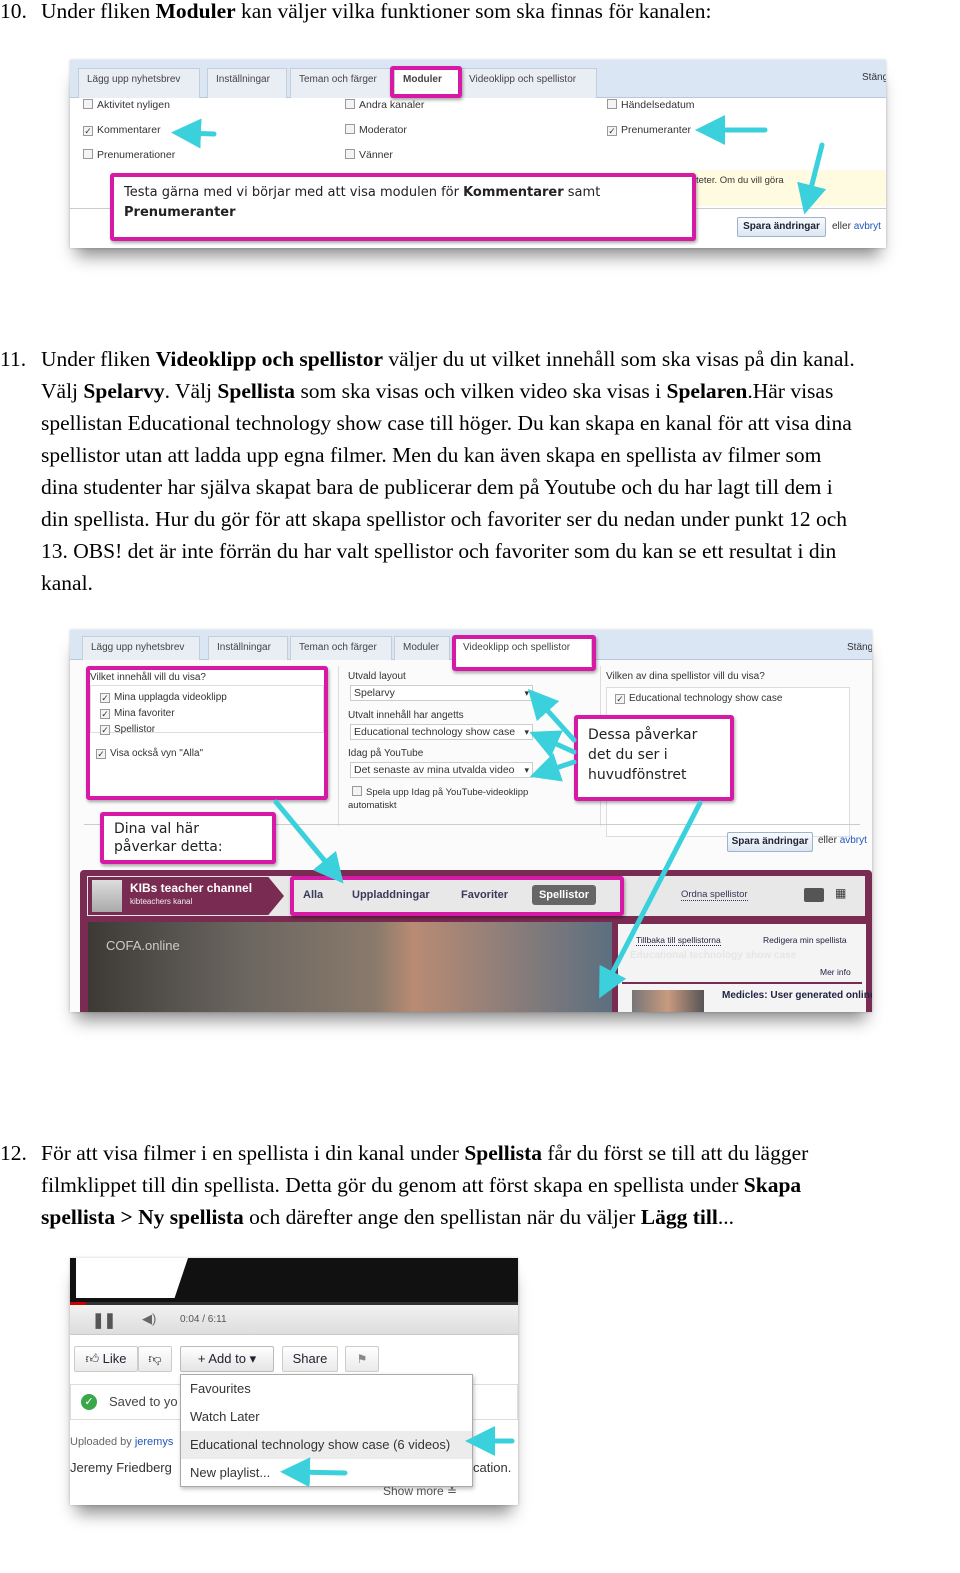  What do you see at coordinates (698, 698) in the screenshot?
I see `playlist-checkbox: ✓ Educational technology show case` at bounding box center [698, 698].